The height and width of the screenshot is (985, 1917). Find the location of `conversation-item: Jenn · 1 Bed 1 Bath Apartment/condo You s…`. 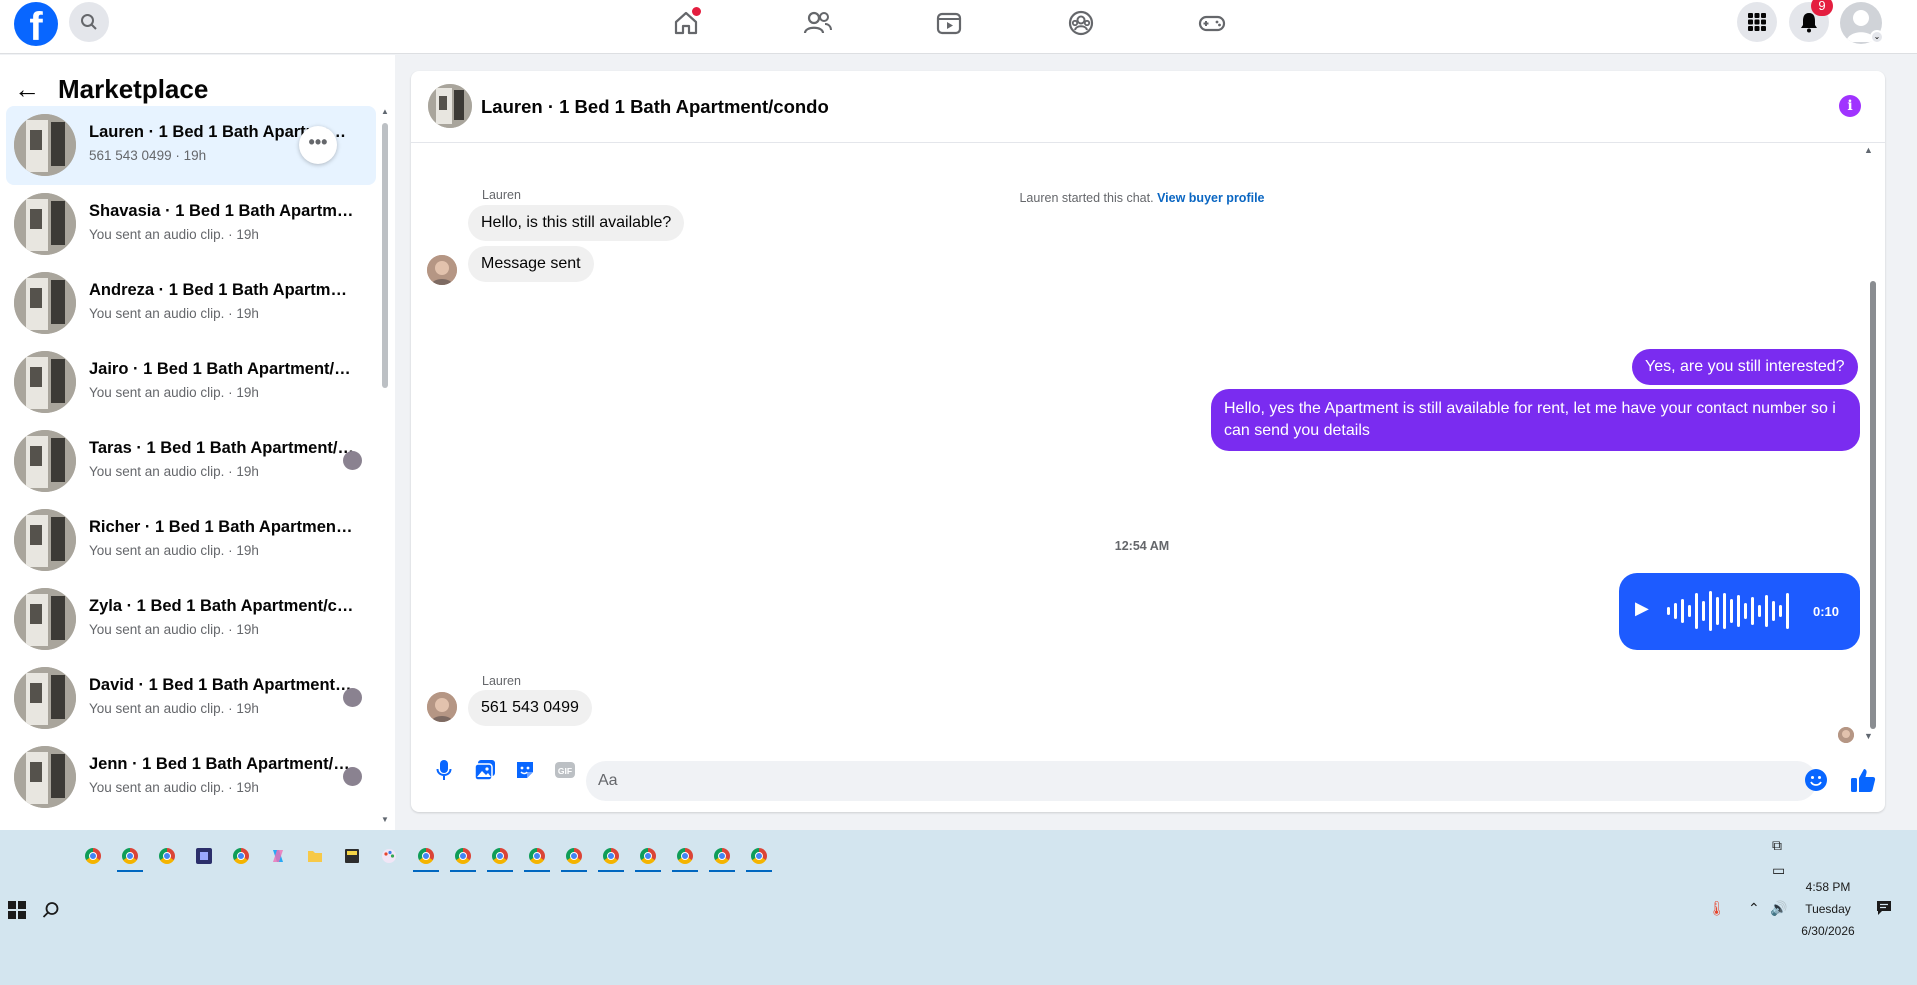

conversation-item: Jenn · 1 Bed 1 Bath Apartment/condo You s… is located at coordinates (191, 777).